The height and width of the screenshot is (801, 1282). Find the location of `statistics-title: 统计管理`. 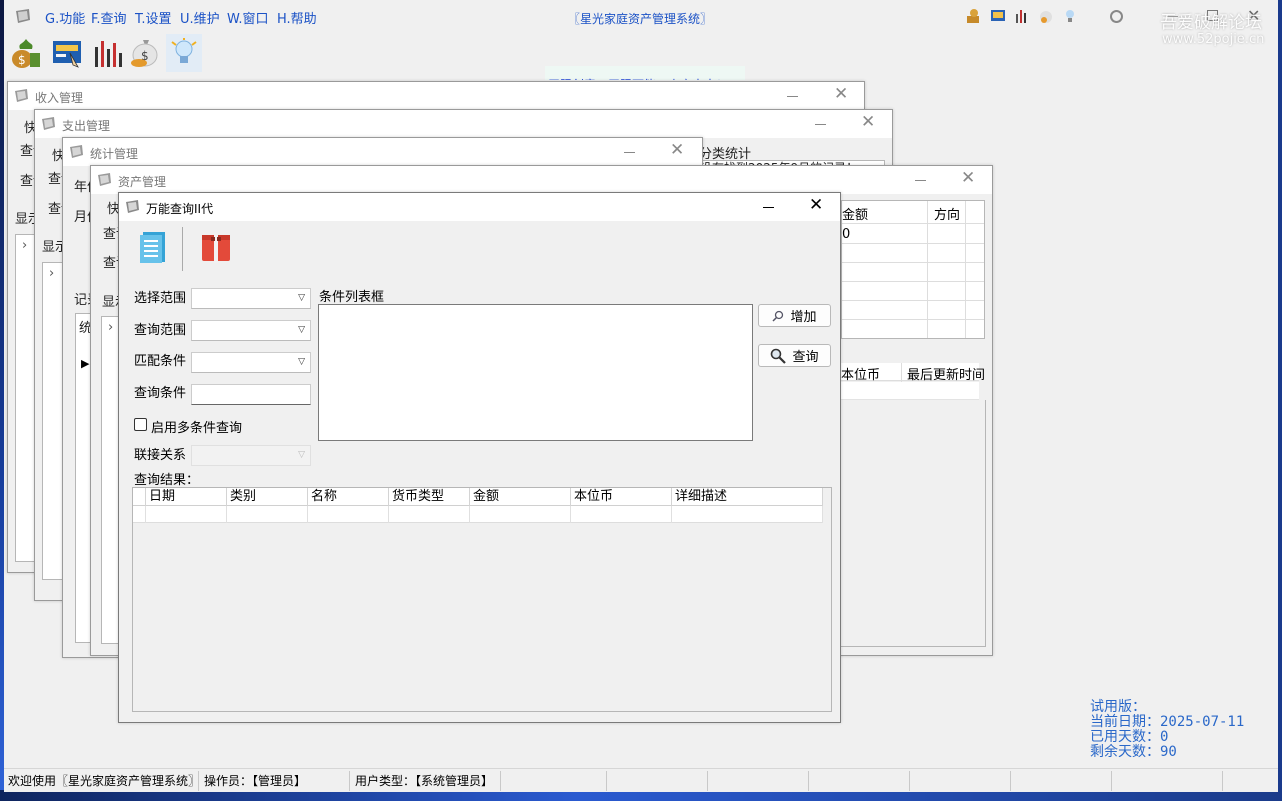

statistics-title: 统计管理 is located at coordinates (114, 154).